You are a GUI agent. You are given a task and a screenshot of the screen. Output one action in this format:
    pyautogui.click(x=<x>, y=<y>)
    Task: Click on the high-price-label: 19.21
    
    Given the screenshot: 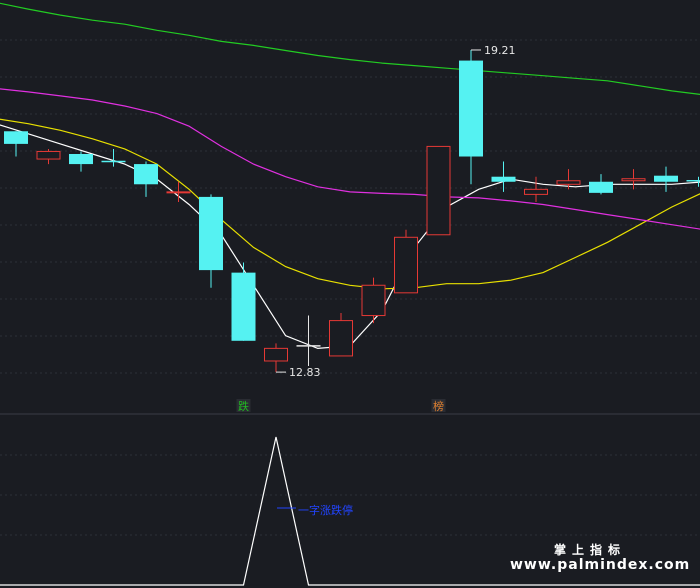 What is the action you would take?
    pyautogui.click(x=500, y=50)
    